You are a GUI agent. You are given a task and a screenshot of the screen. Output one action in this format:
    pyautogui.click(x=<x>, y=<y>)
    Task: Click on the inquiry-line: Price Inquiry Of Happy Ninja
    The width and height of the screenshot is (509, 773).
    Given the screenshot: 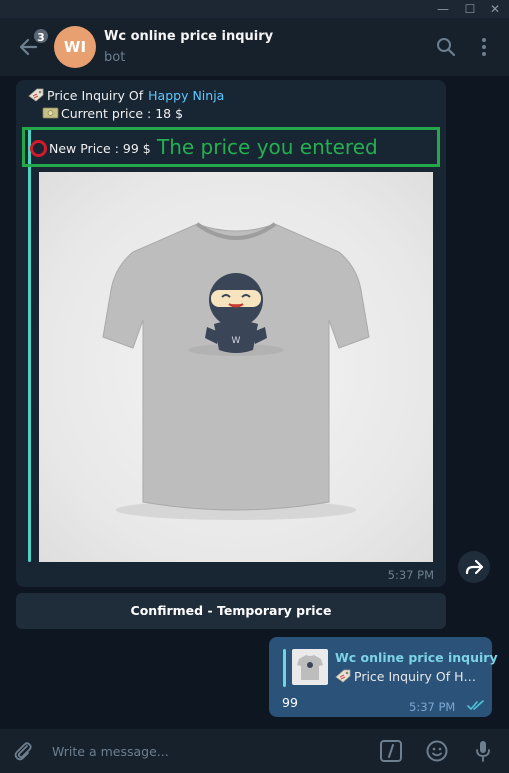 What is the action you would take?
    pyautogui.click(x=126, y=95)
    